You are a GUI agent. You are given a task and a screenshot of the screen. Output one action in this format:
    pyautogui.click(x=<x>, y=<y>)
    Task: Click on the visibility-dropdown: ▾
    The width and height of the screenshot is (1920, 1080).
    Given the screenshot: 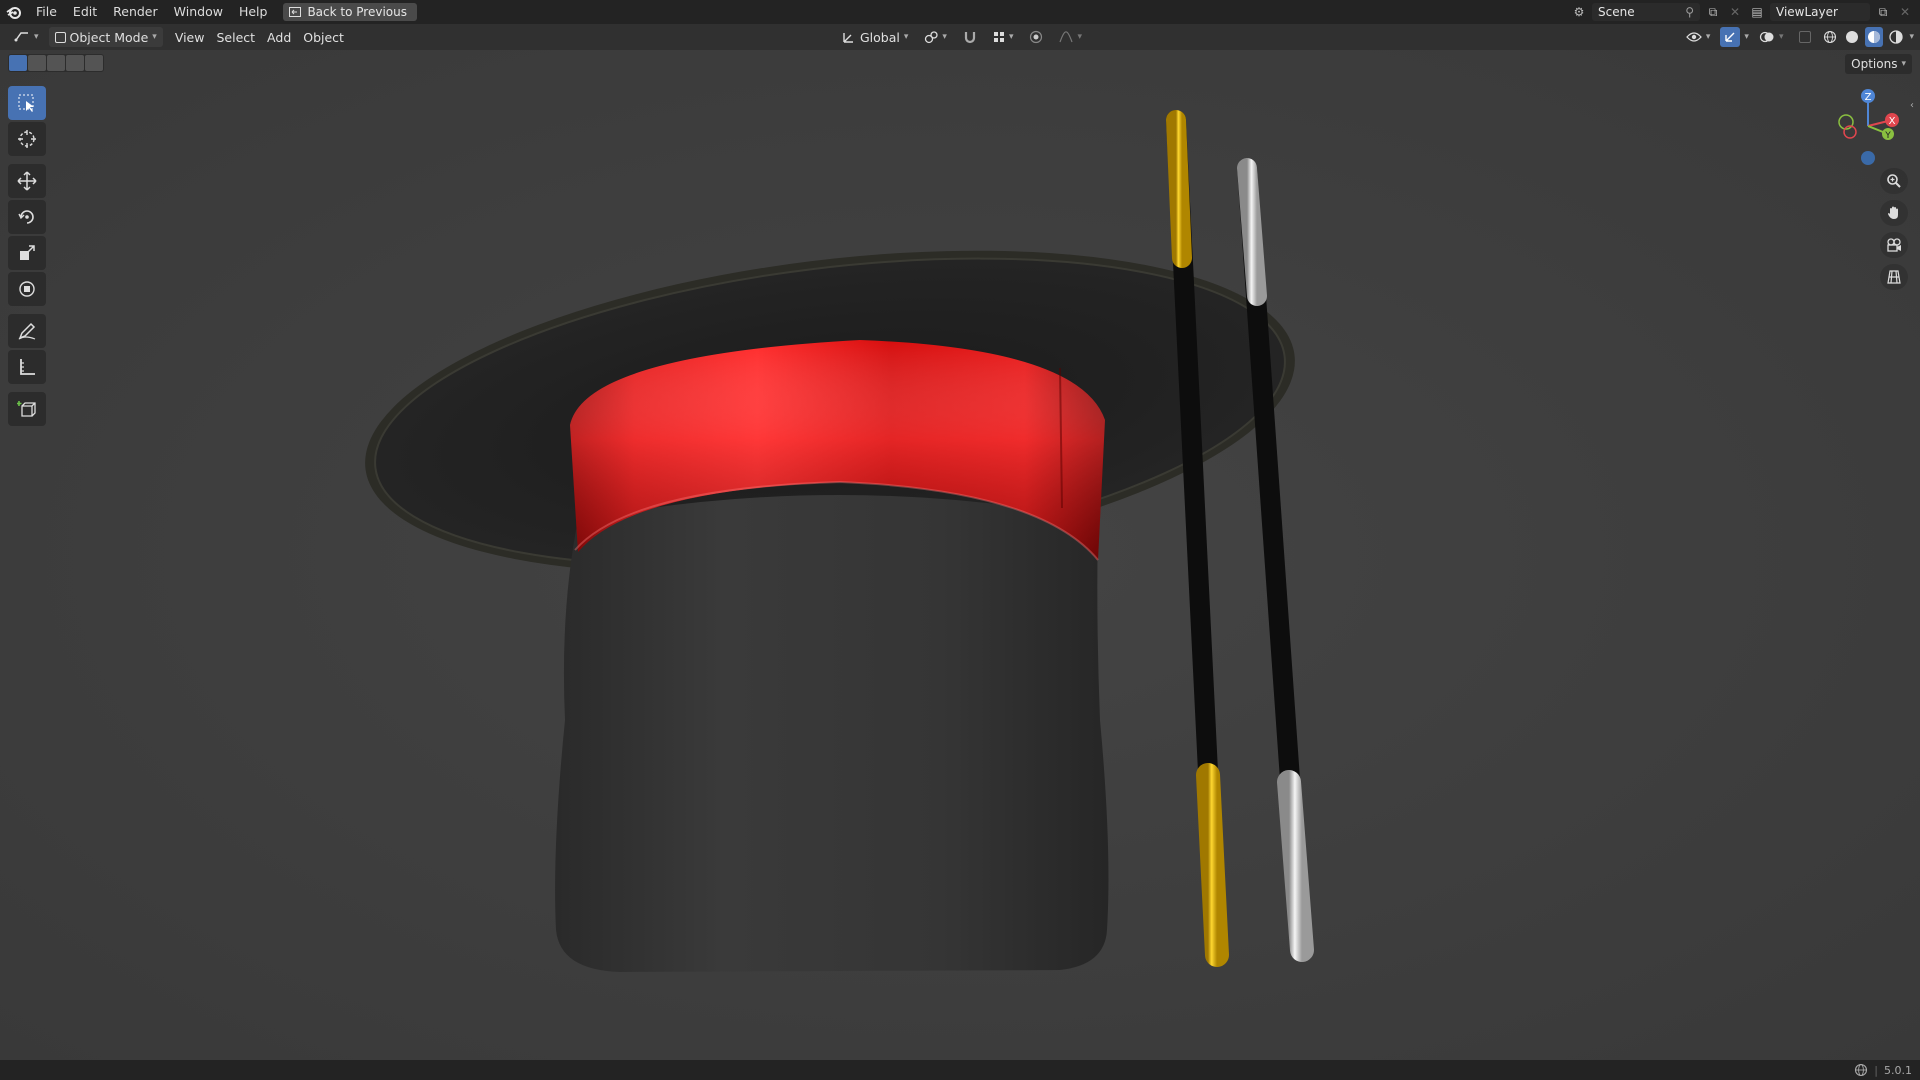 What is the action you would take?
    pyautogui.click(x=1698, y=37)
    